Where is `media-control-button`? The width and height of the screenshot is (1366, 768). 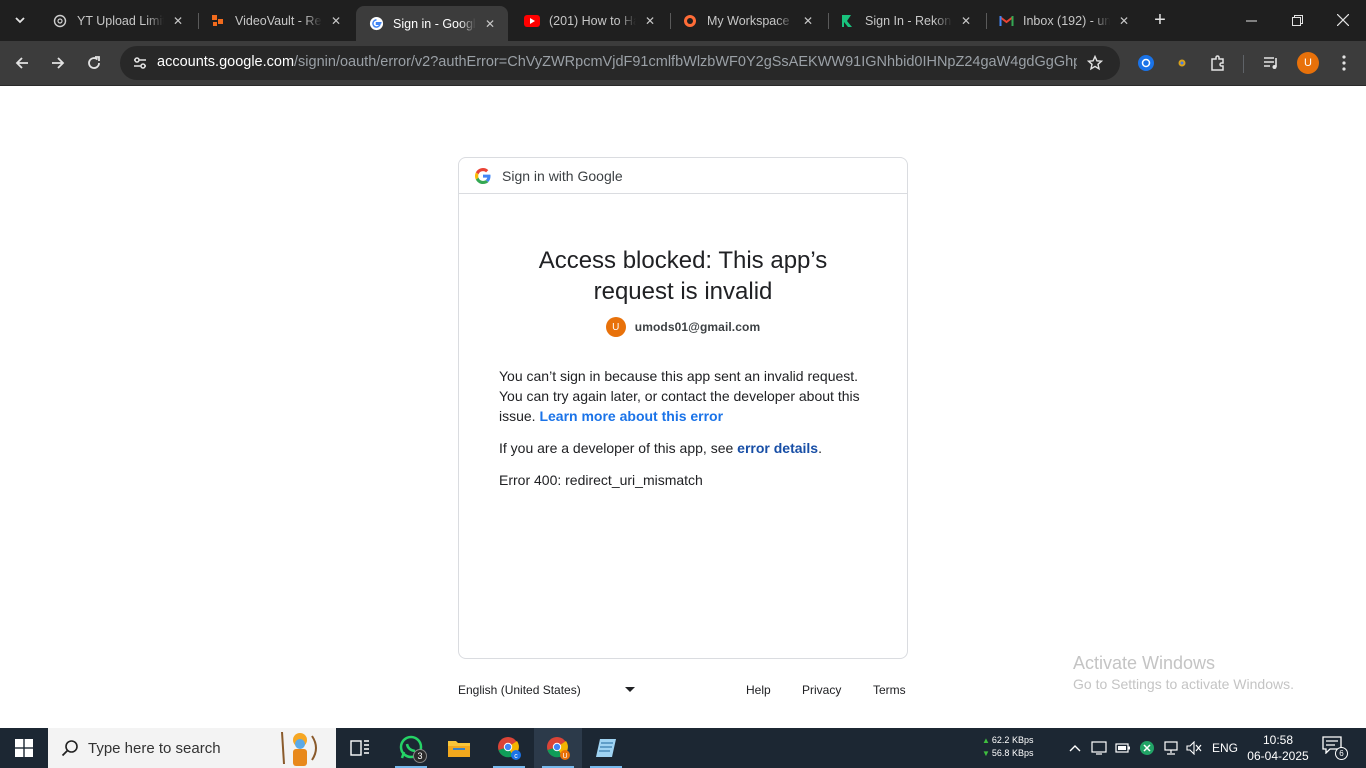
media-control-button is located at coordinates (1271, 63).